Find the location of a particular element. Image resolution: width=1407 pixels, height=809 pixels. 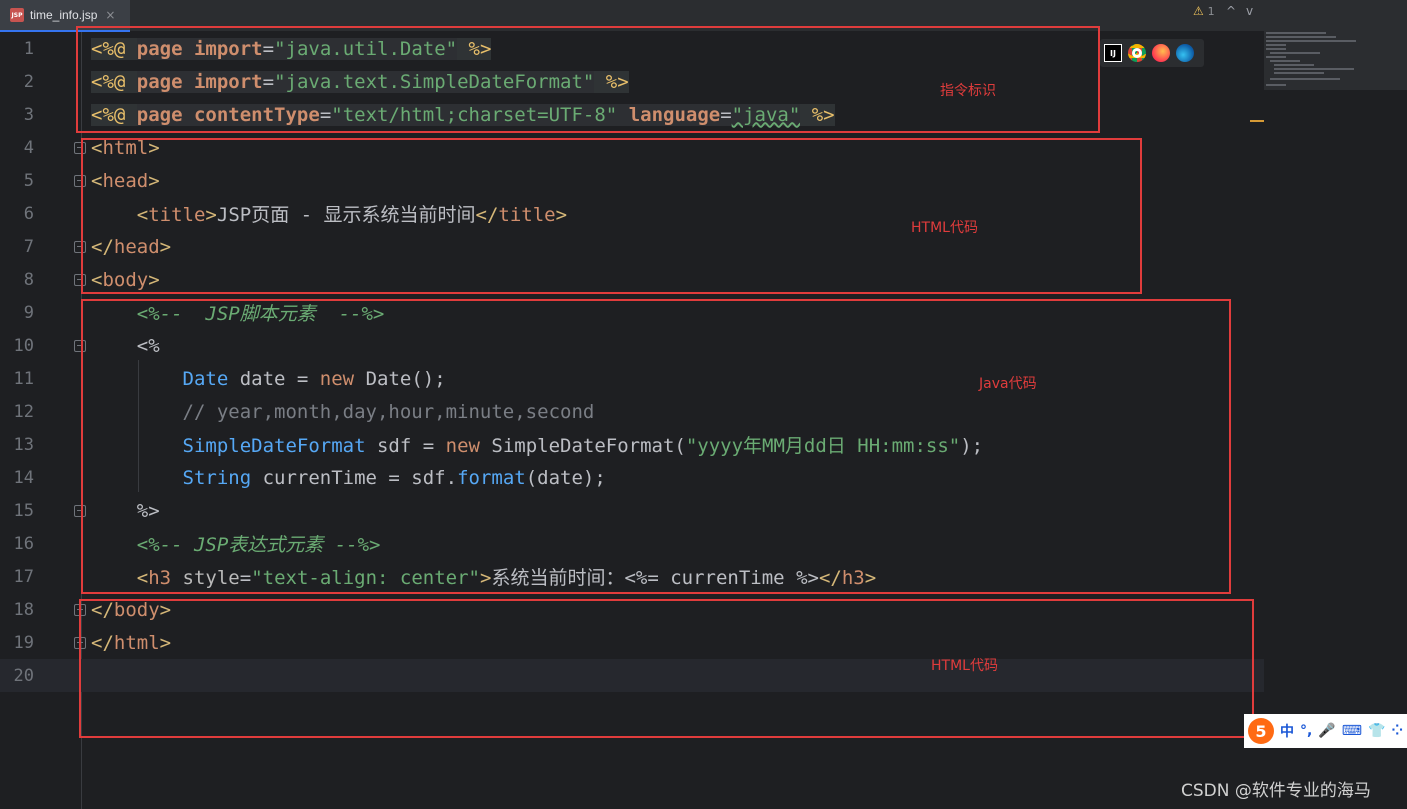

chrome-icon is located at coordinates (1137, 53).